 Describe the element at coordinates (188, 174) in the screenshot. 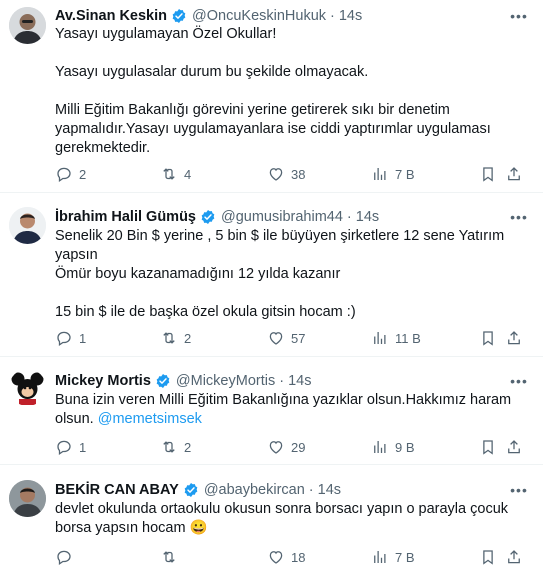

I see `retweet-count: 4` at that location.